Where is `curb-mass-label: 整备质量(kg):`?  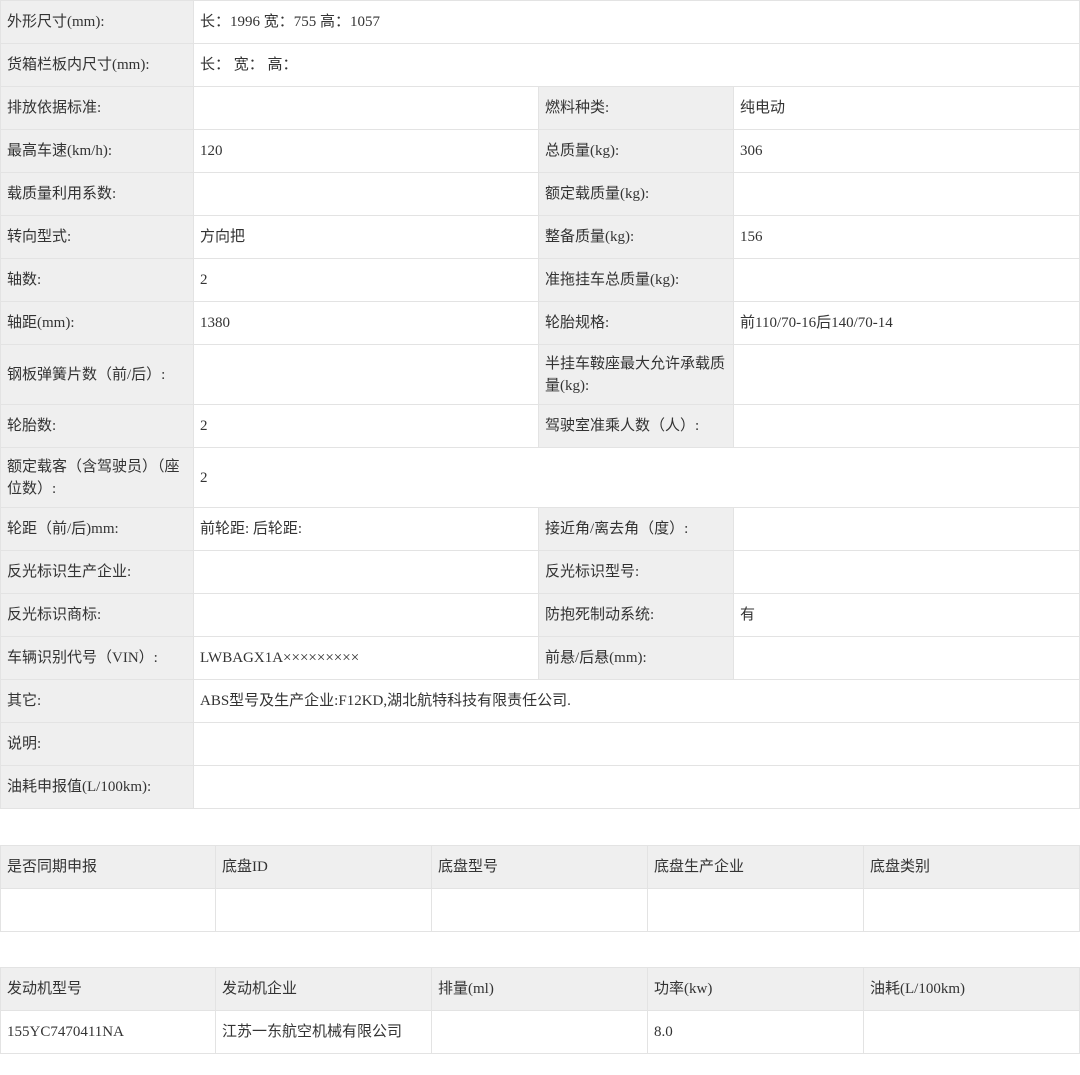 curb-mass-label: 整备质量(kg): is located at coordinates (636, 237).